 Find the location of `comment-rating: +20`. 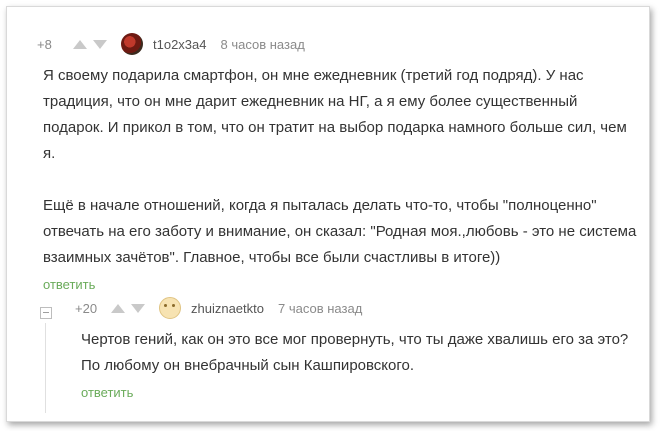

comment-rating: +20 is located at coordinates (86, 308).